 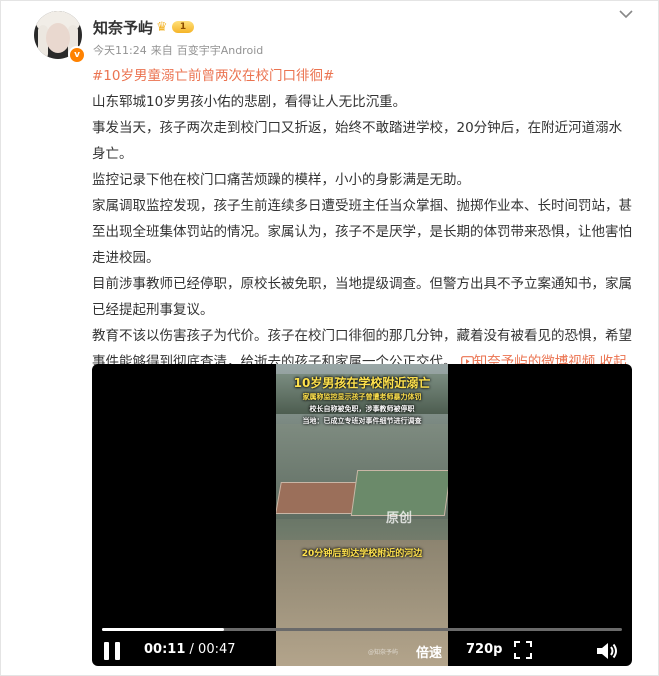 I want to click on hashtag-link: #10岁男童溺亡前曾两次在校门口徘徊#, so click(x=213, y=76).